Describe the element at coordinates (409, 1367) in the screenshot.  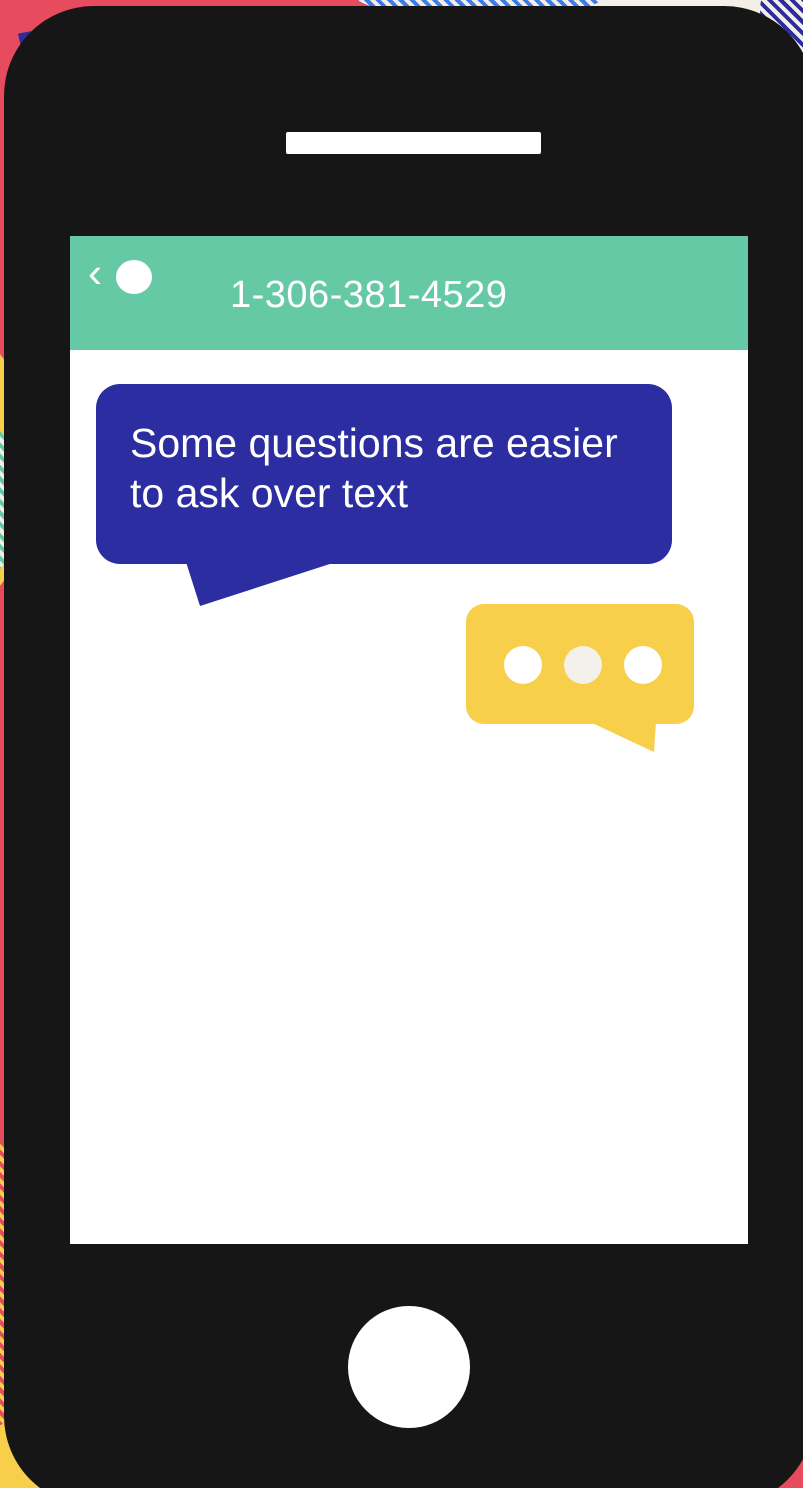
I see `home-button` at that location.